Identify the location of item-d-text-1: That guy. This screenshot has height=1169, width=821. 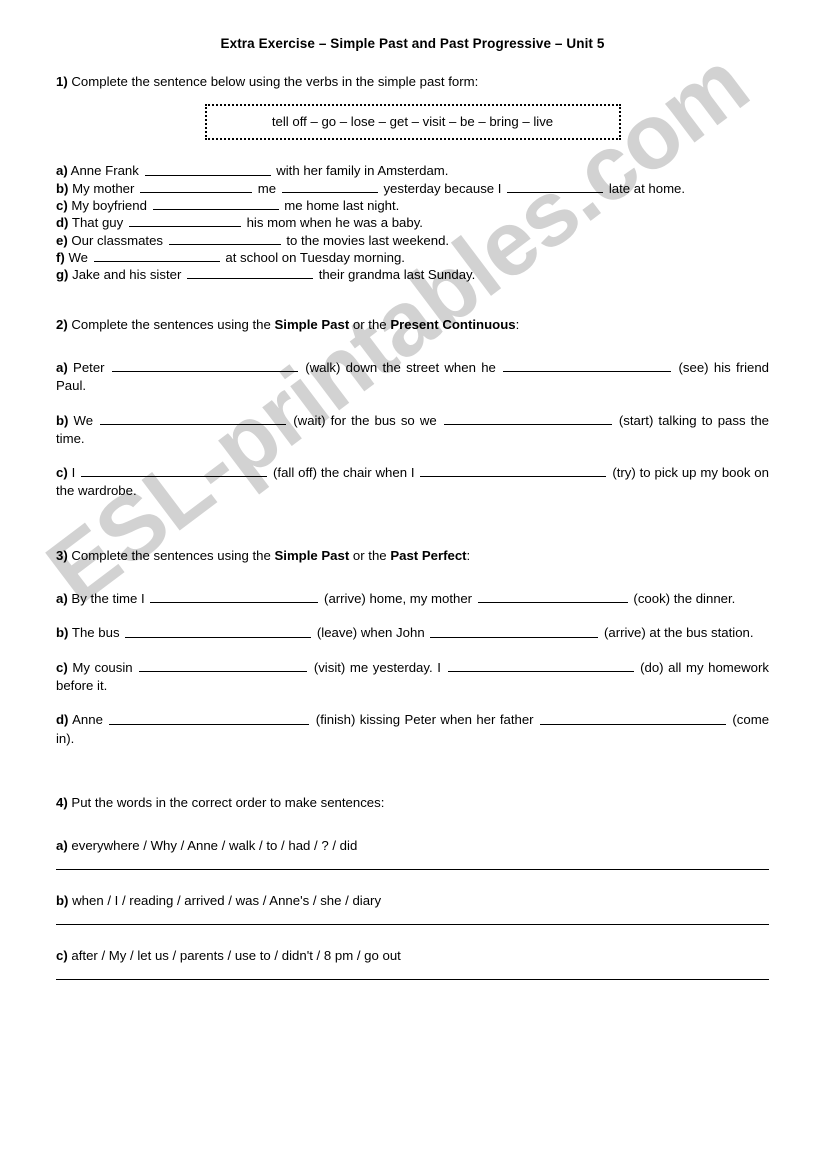
(97, 223).